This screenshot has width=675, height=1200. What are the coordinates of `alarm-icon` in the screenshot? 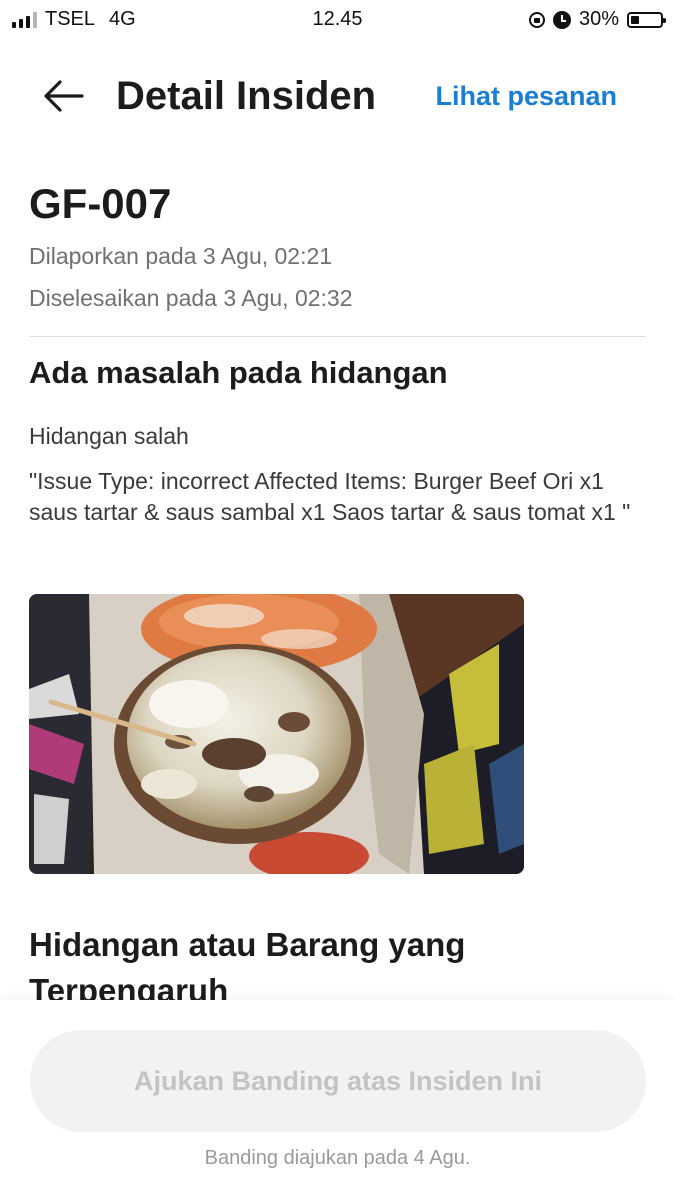 It's located at (561, 19).